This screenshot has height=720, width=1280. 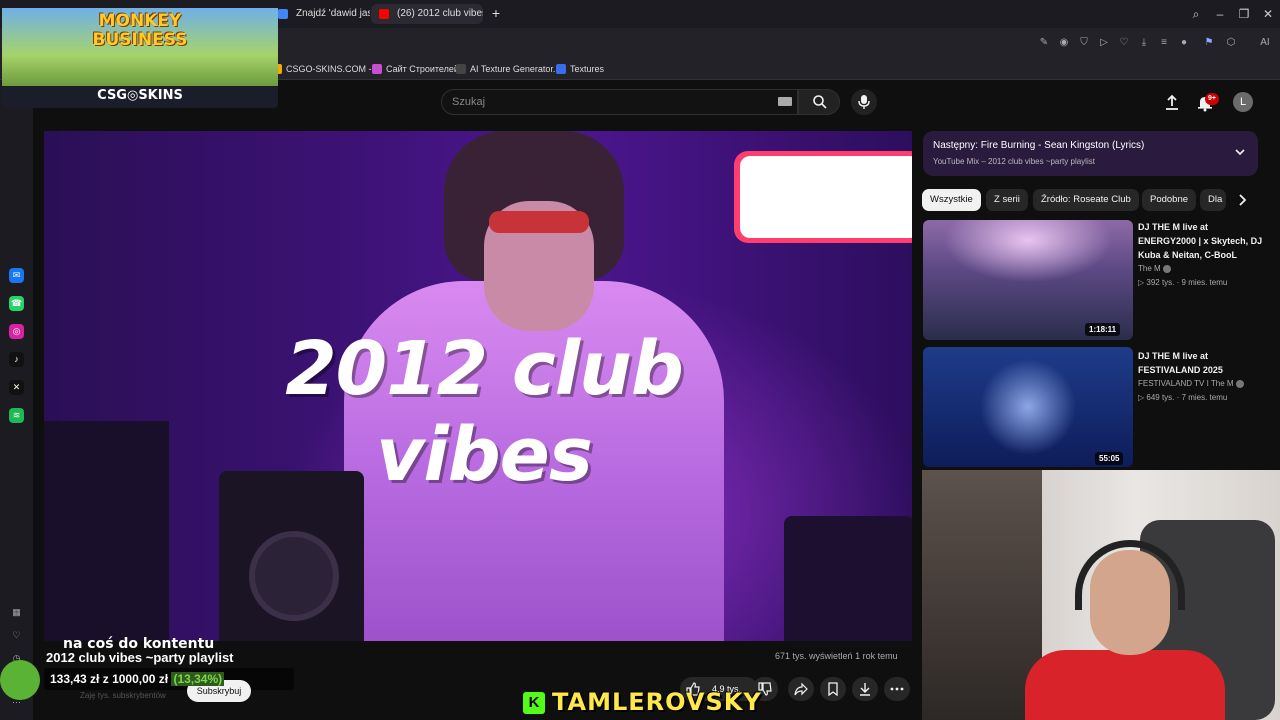 I want to click on more-horizontal-icon, so click(x=897, y=689).